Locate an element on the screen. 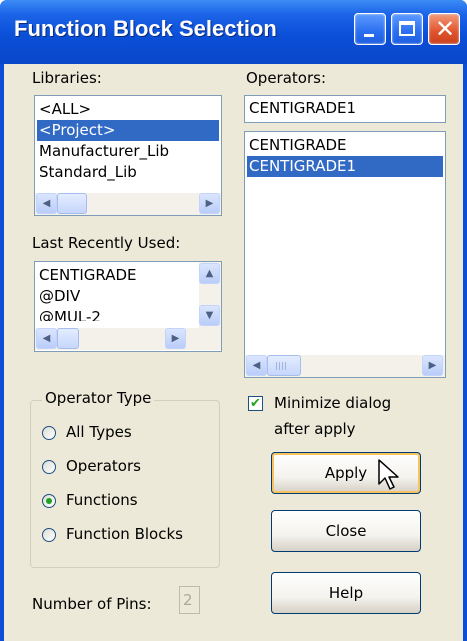 This screenshot has height=641, width=467. arrow-down-icon: ▼ is located at coordinates (209, 315).